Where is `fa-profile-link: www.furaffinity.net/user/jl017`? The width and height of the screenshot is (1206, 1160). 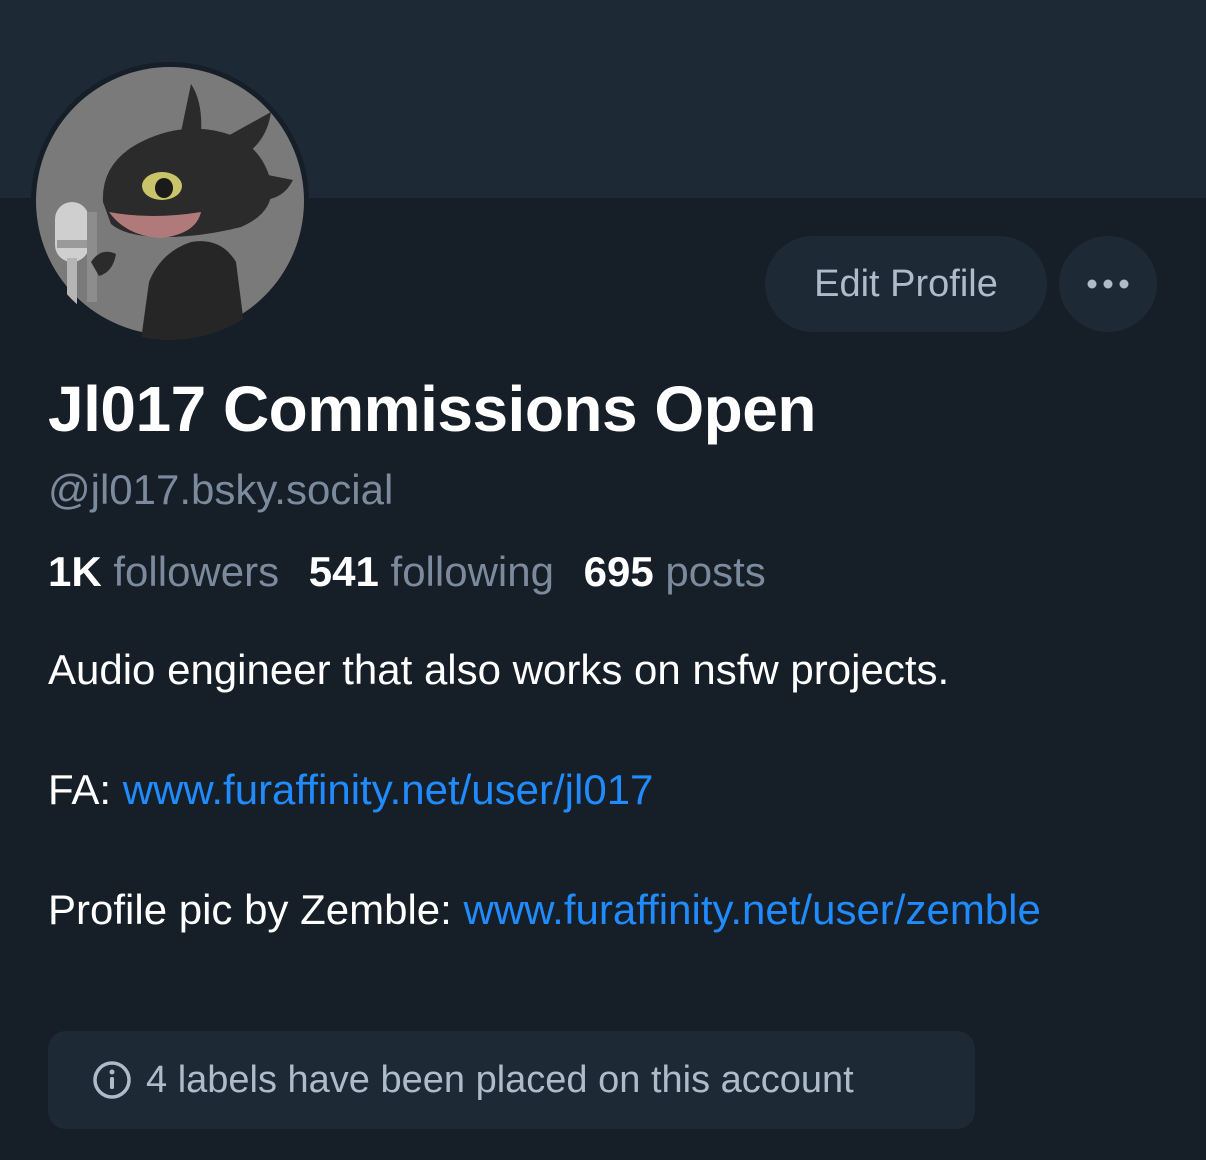 fa-profile-link: www.furaffinity.net/user/jl017 is located at coordinates (388, 789).